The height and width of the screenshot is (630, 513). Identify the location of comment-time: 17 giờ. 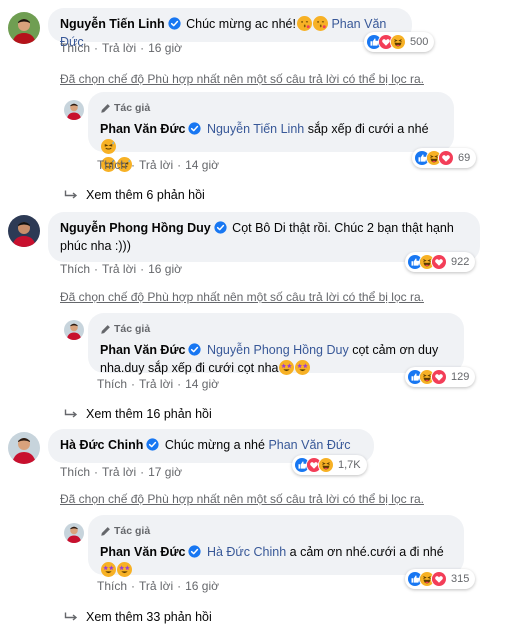
(165, 472).